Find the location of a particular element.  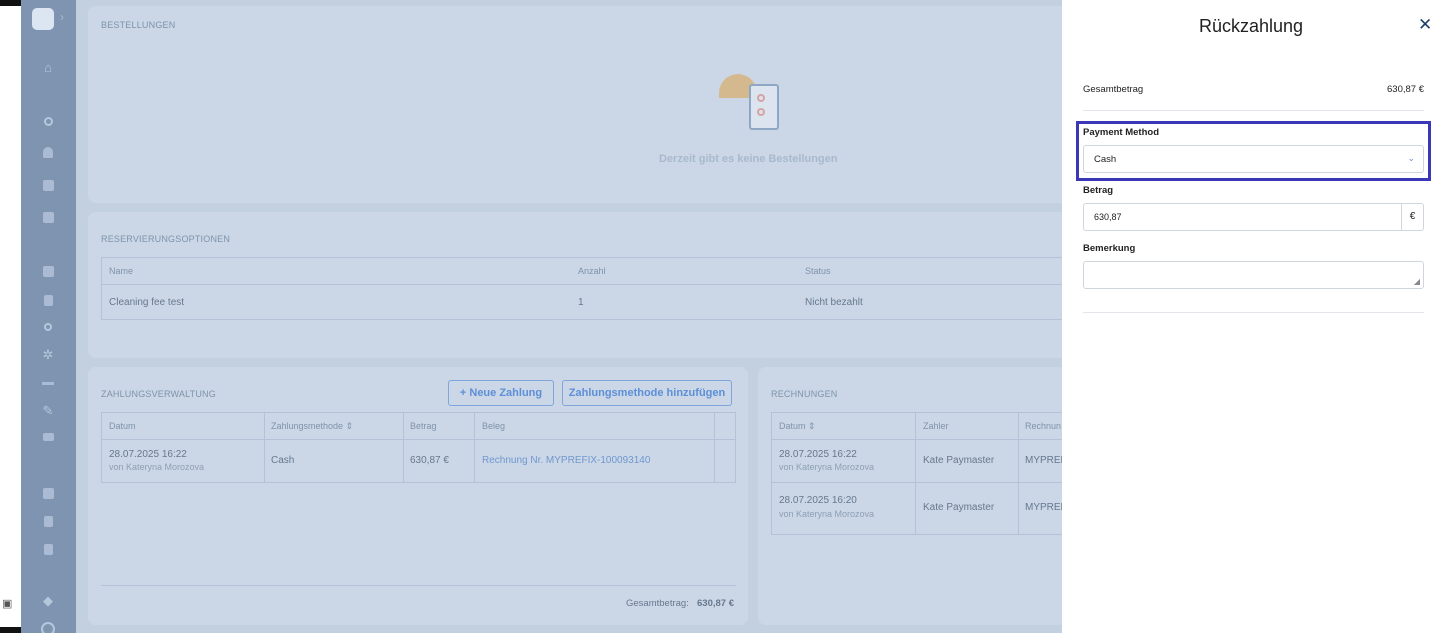

table-cell: 28.07.2025 16:20 is located at coordinates (818, 500).